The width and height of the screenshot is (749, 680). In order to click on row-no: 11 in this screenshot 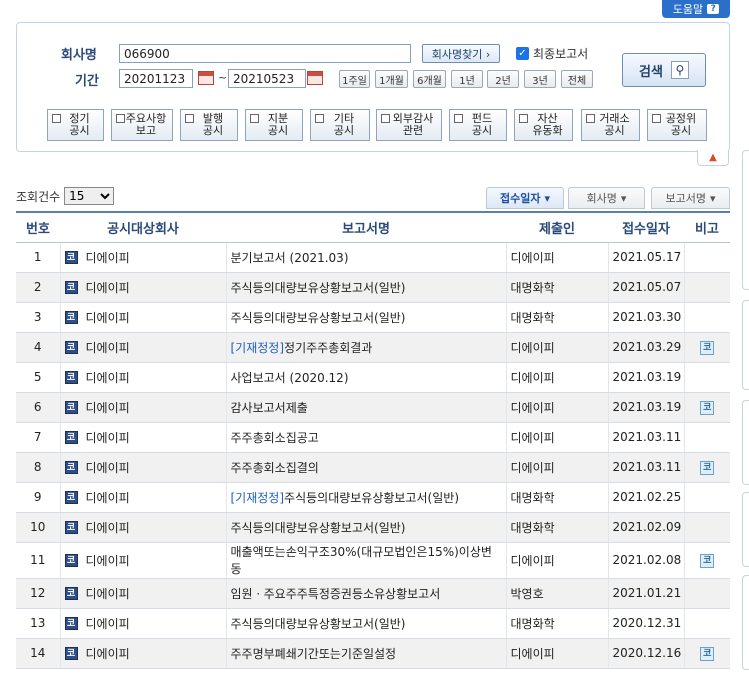, I will do `click(38, 560)`.